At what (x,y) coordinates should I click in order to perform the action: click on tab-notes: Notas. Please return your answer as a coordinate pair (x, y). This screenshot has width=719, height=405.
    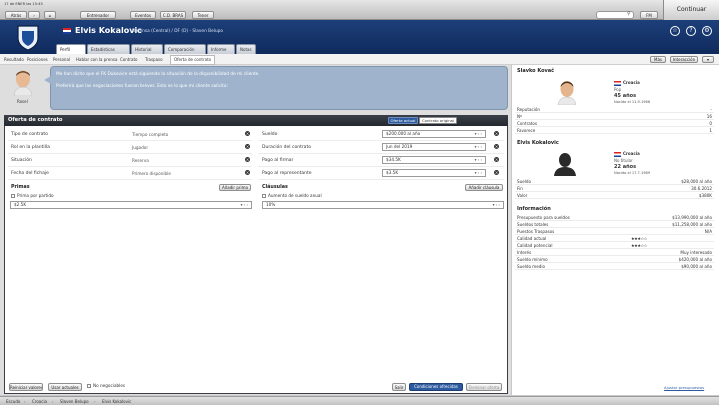
    Looking at the image, I should click on (246, 49).